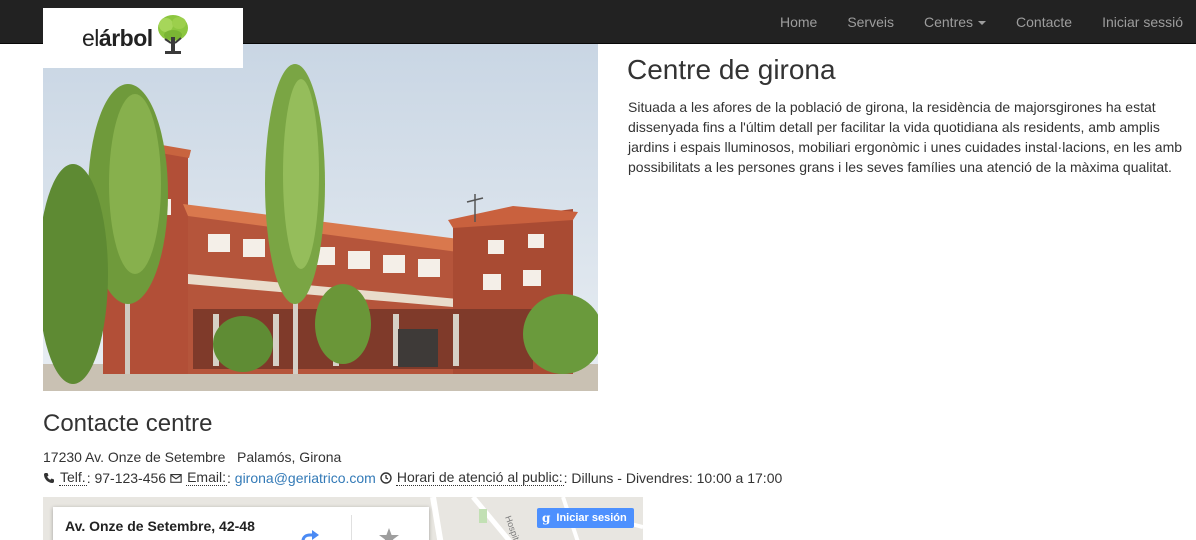 The width and height of the screenshot is (1196, 540). Describe the element at coordinates (1044, 22) in the screenshot. I see `nav-contacte: Contacte` at that location.